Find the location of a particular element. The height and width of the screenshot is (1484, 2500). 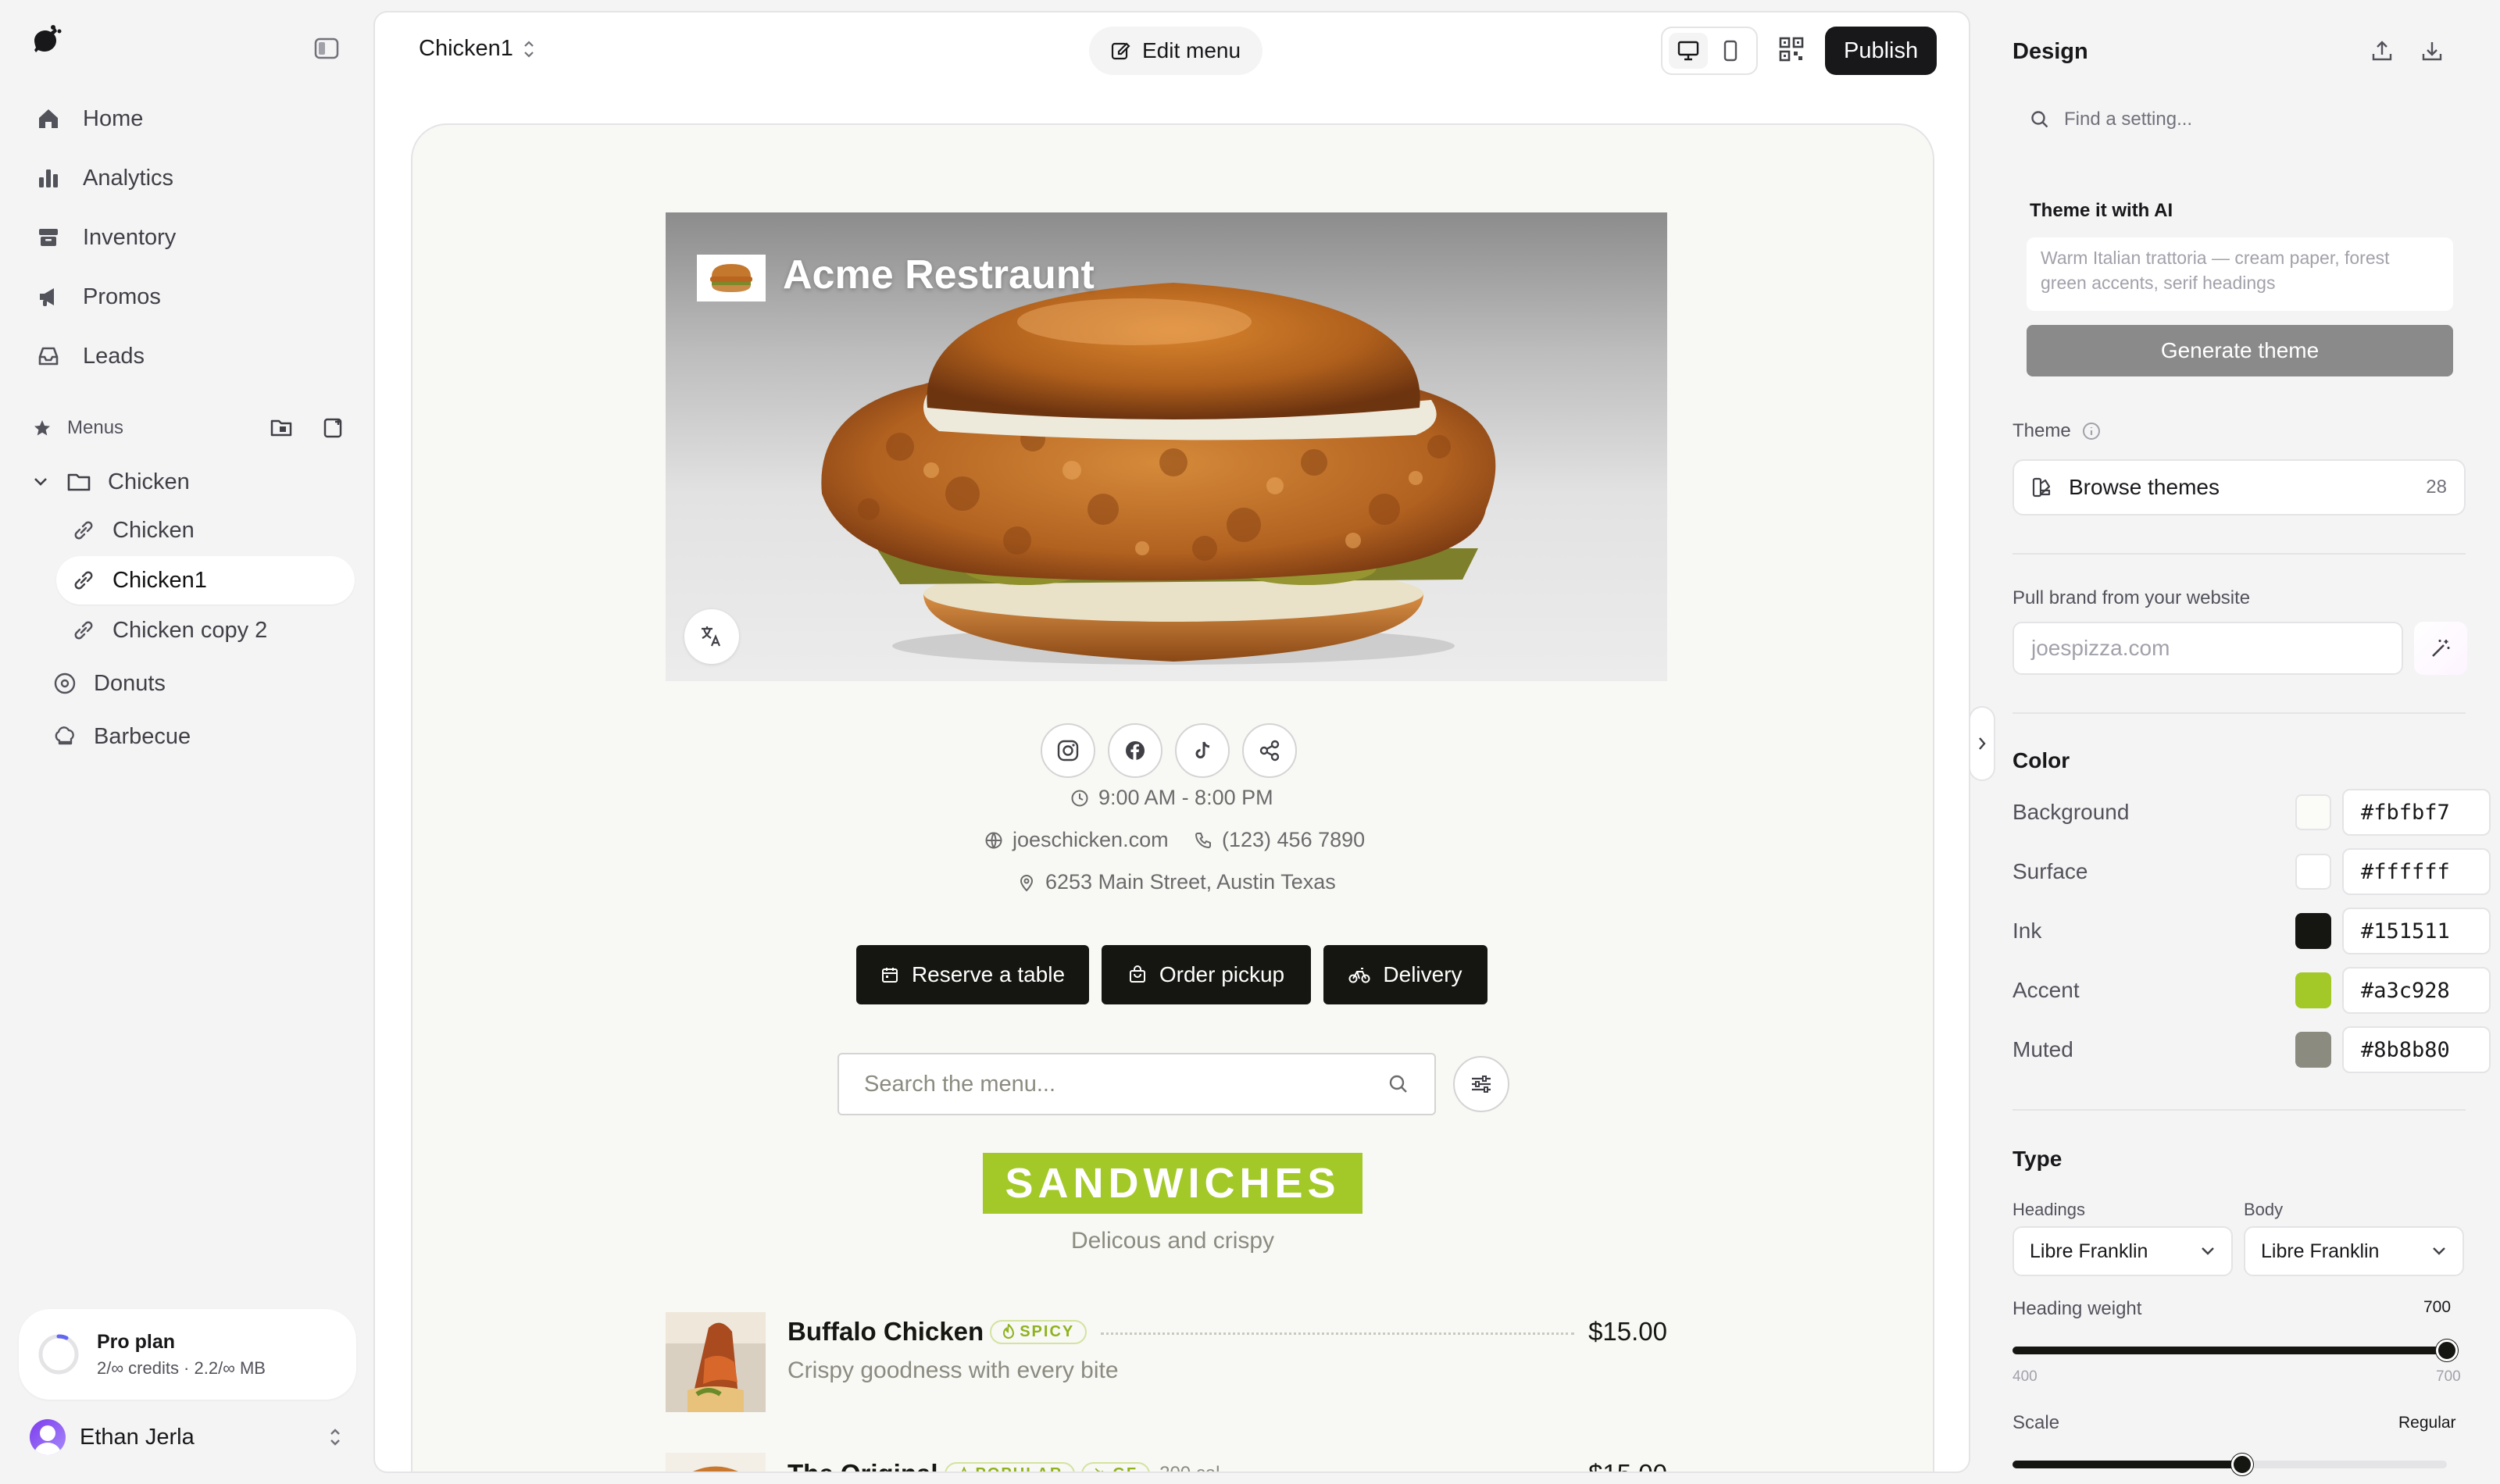

nav-label: Analytics is located at coordinates (128, 178).